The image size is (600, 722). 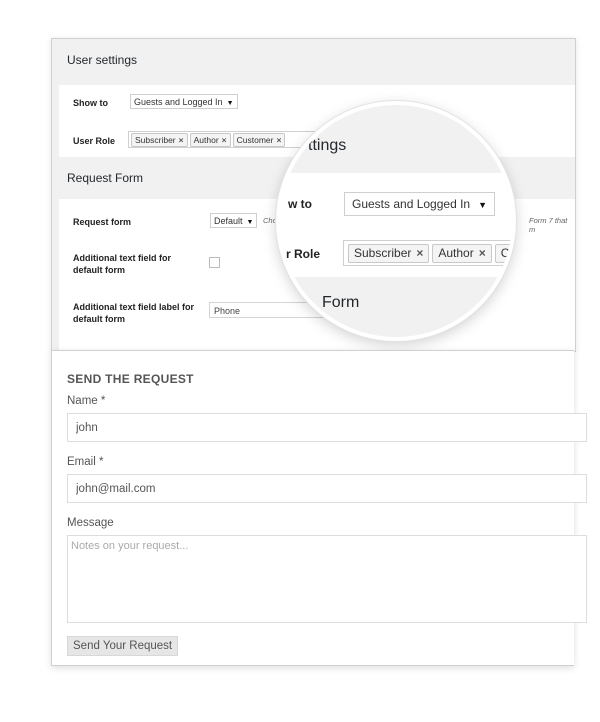 I want to click on role-tag-author: Author ×, so click(x=210, y=140).